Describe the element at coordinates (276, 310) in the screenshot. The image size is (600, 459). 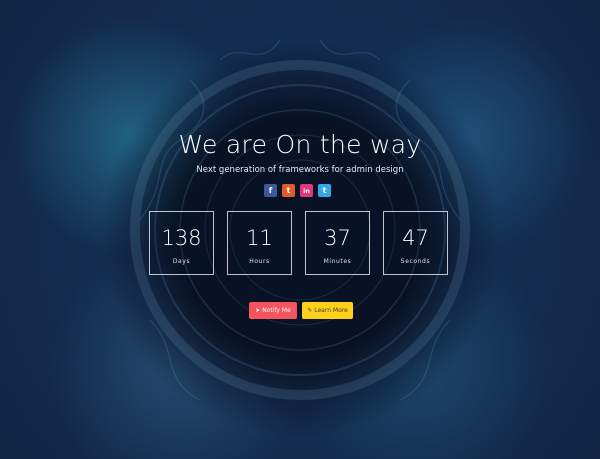
I see `notify-me-label: Notify Me` at that location.